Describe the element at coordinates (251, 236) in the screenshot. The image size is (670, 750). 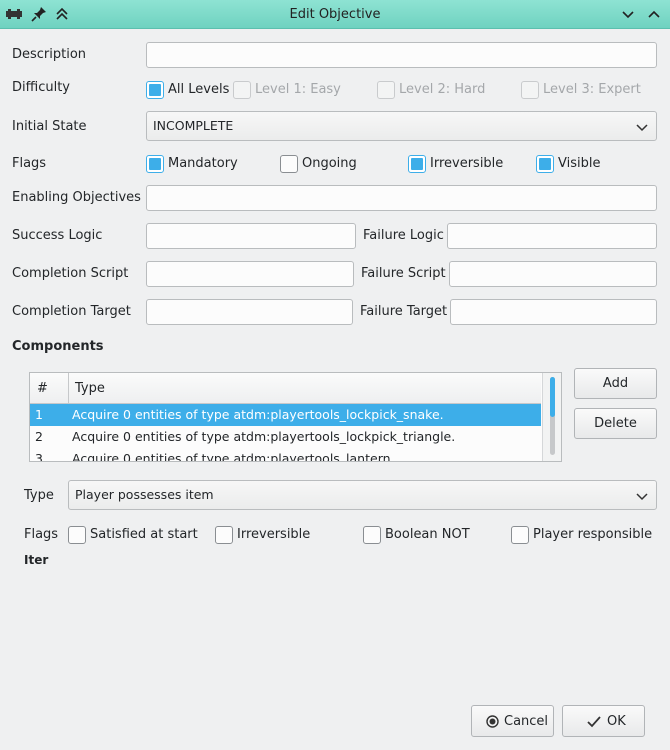
I see `success-logic-input` at that location.